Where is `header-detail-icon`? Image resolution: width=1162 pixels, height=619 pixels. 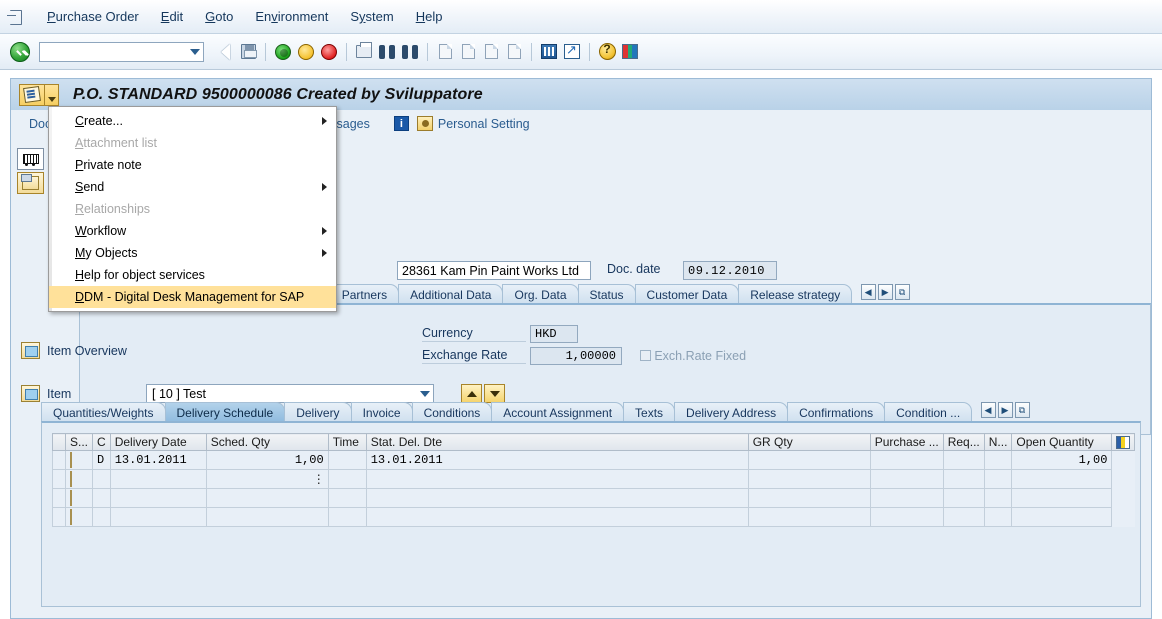
header-detail-icon is located at coordinates (30, 183).